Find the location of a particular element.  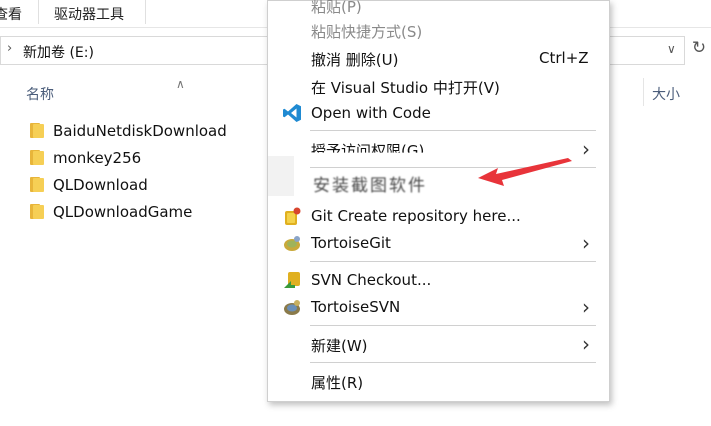

chevron-down-icon: ∨ is located at coordinates (671, 49).